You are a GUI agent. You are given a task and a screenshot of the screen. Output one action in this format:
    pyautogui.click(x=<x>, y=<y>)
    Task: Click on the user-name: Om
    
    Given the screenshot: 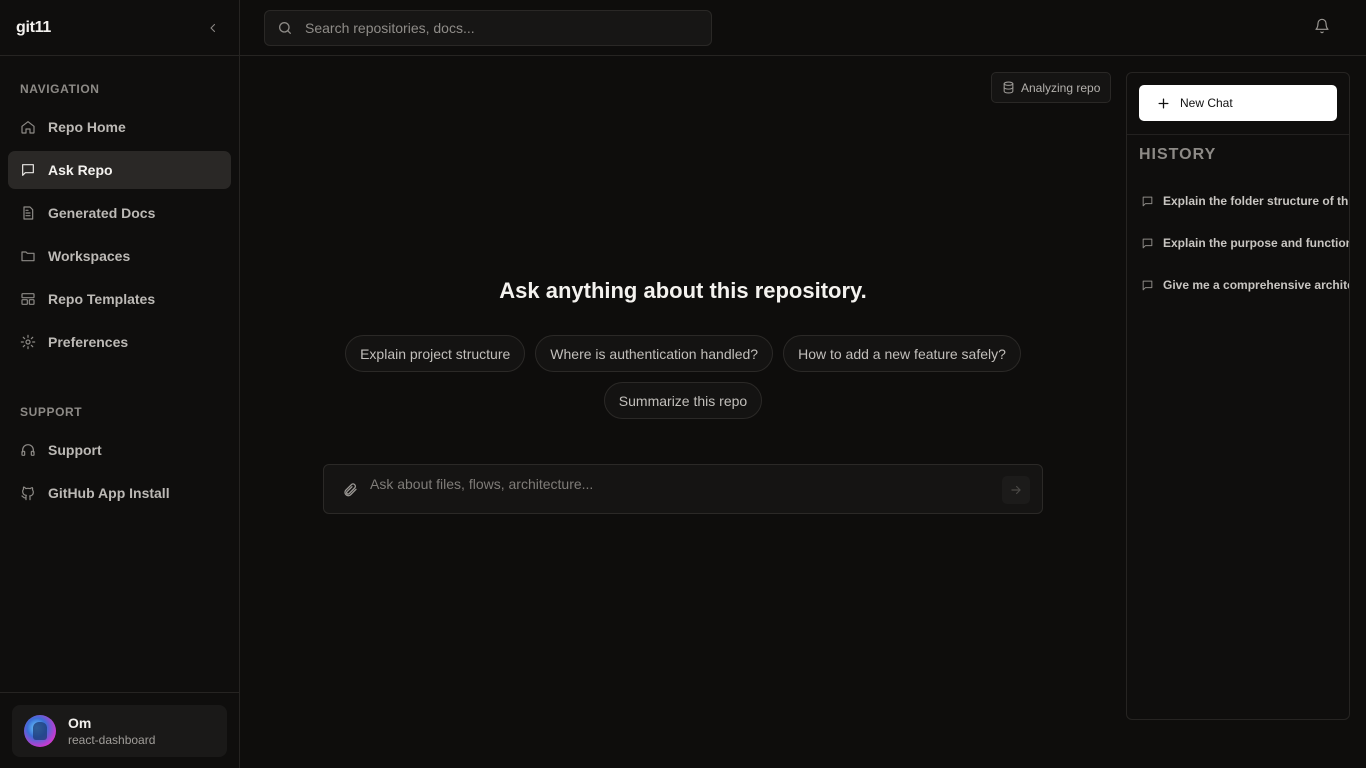 What is the action you would take?
    pyautogui.click(x=80, y=722)
    